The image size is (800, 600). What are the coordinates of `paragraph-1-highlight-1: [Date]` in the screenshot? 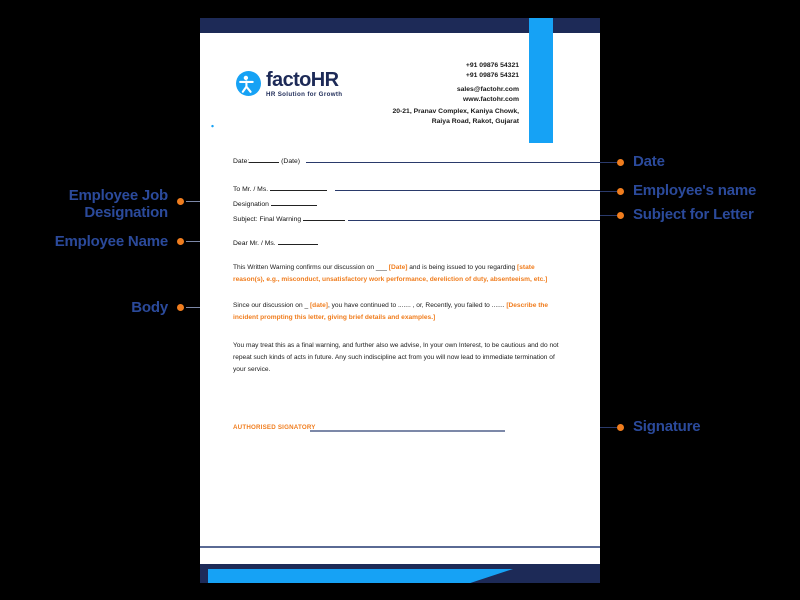 It's located at (398, 267).